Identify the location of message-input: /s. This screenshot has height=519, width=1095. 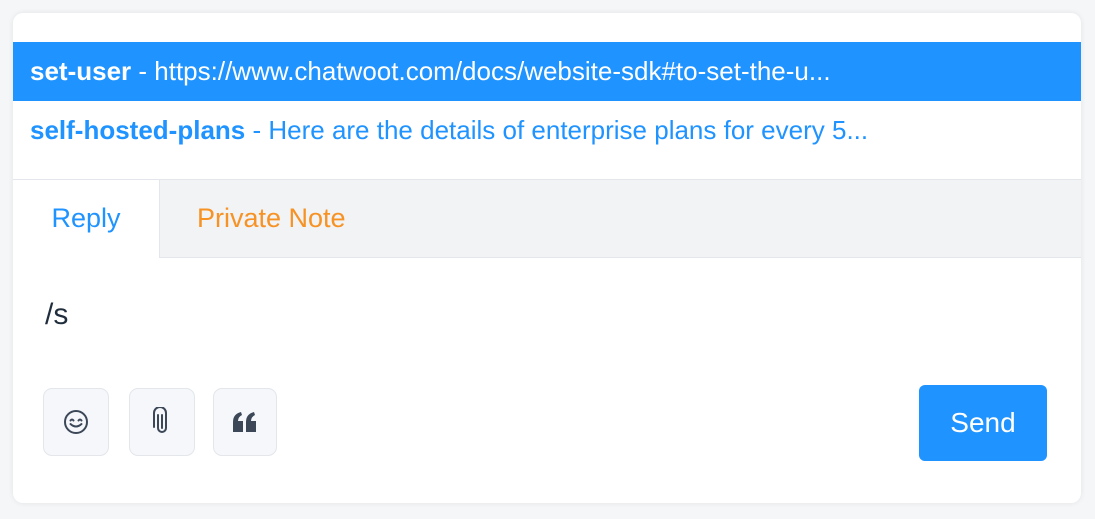
(56, 315).